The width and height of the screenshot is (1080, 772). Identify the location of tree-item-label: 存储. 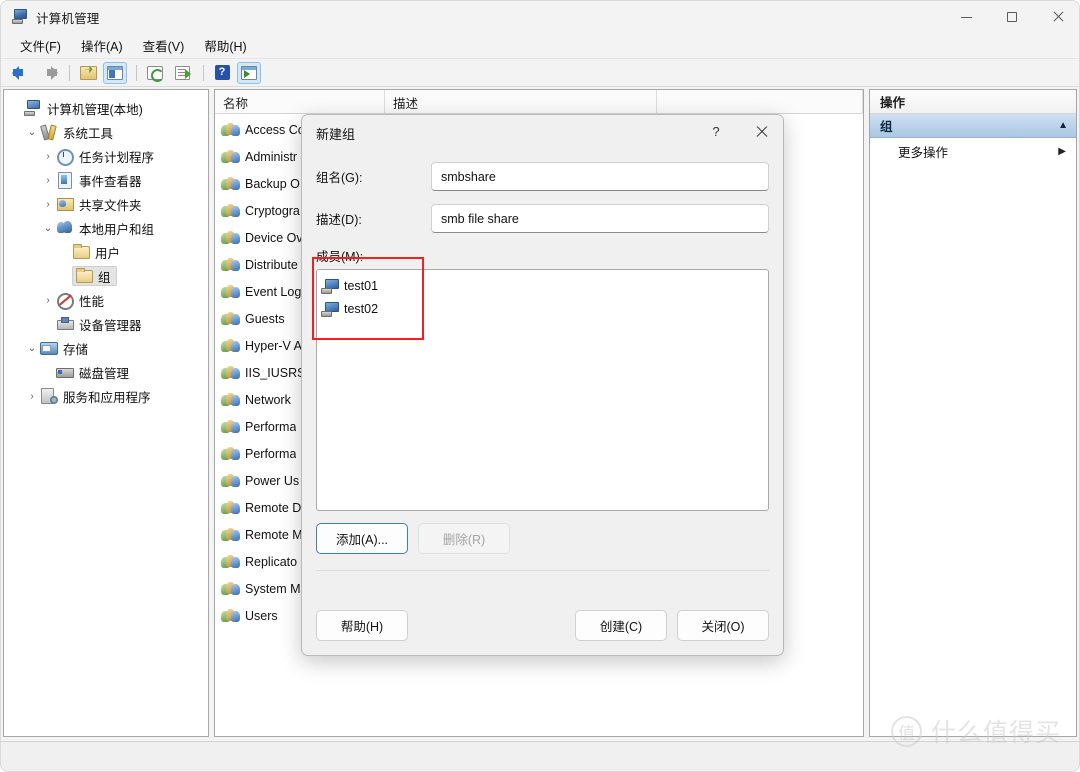
(76, 349).